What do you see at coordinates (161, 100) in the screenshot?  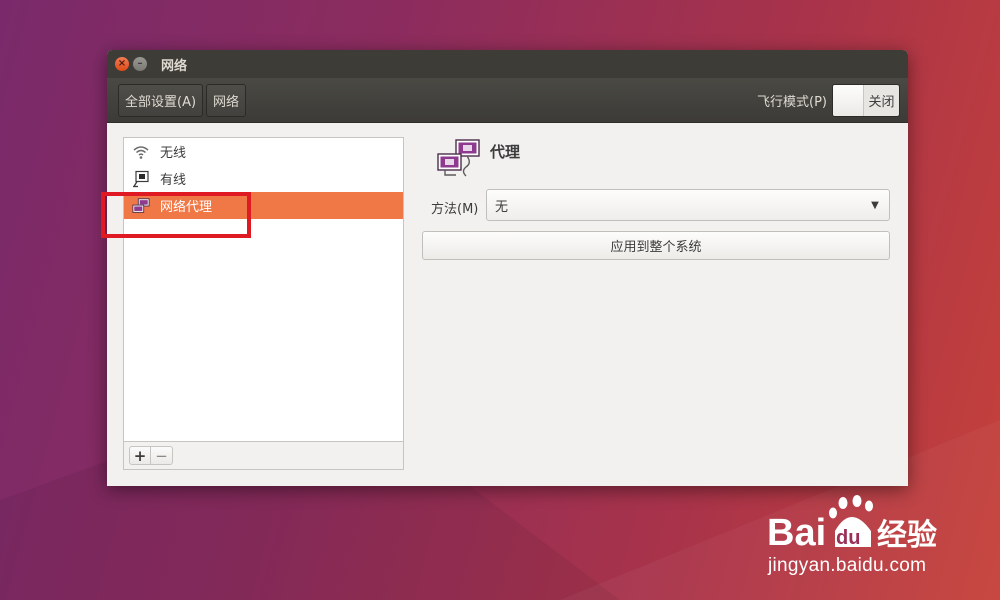 I see `all-settings-button: 全部设置(A)` at bounding box center [161, 100].